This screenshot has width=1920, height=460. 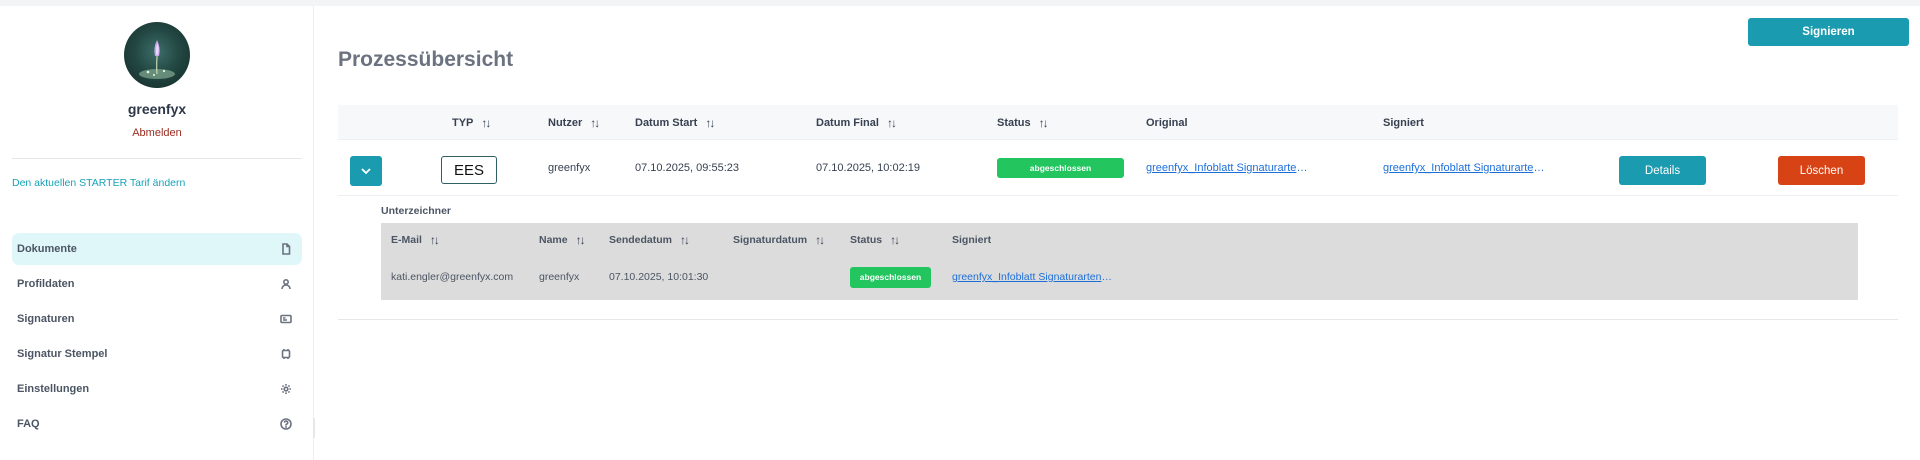 What do you see at coordinates (452, 277) in the screenshot?
I see `signer-cell-email: kati.engler@greenfyx.com` at bounding box center [452, 277].